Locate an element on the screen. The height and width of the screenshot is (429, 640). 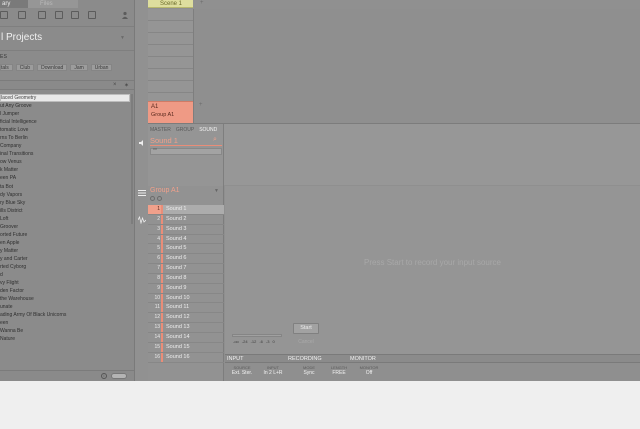
tag: Jam is located at coordinates (79, 67).